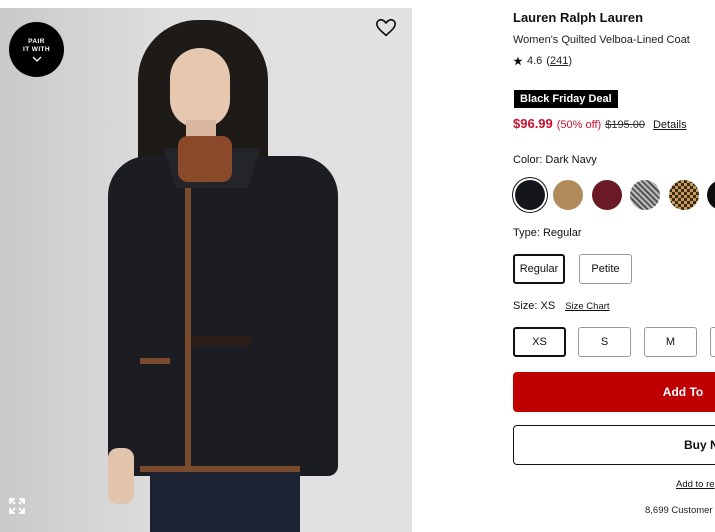 The height and width of the screenshot is (532, 715). What do you see at coordinates (670, 125) in the screenshot?
I see `details-link: Details` at bounding box center [670, 125].